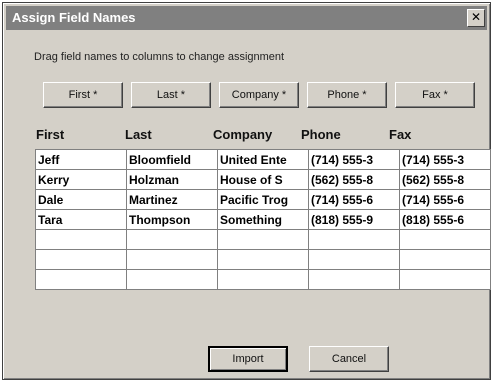 The width and height of the screenshot is (495, 383). I want to click on table-cell: Pacific Trog, so click(263, 199).